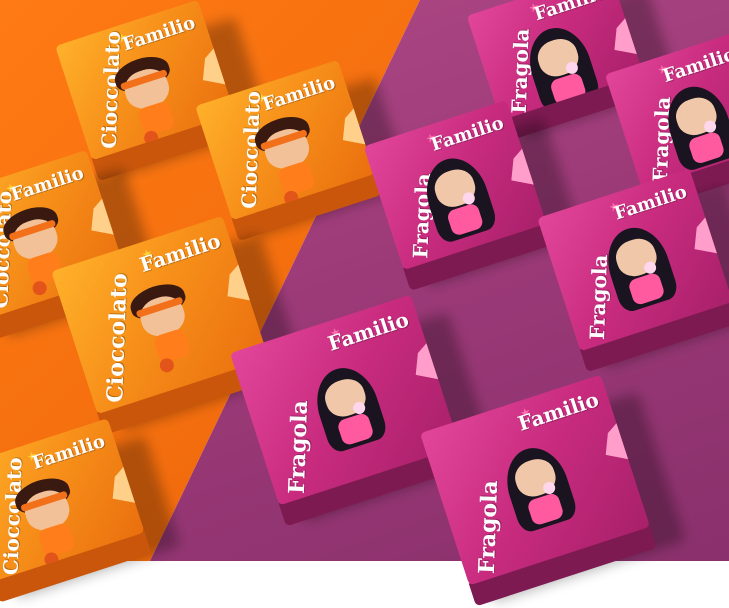 The width and height of the screenshot is (729, 608). Describe the element at coordinates (117, 338) in the screenshot. I see `flavor-label: Cioccolato` at that location.